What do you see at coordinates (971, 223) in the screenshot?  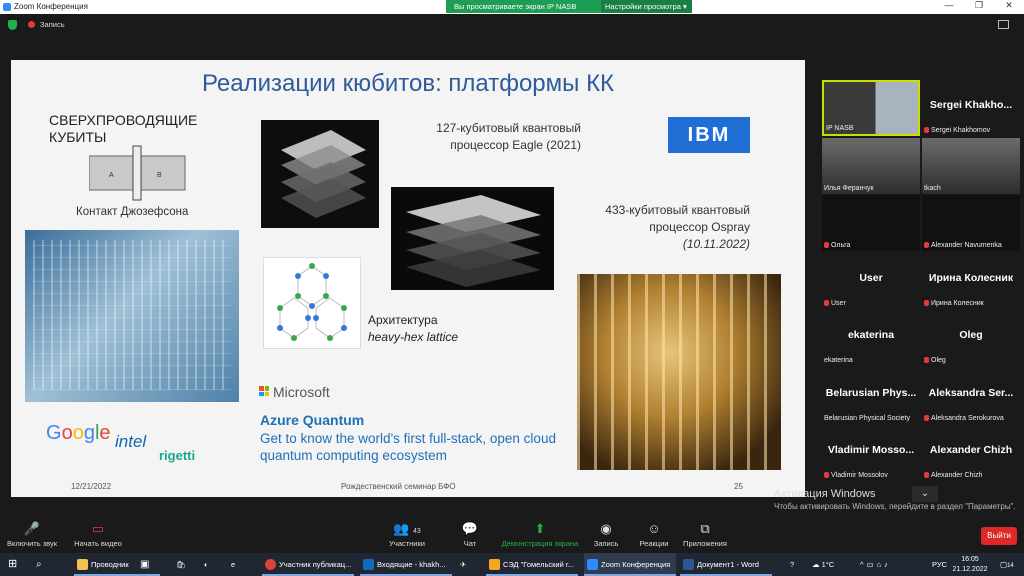 I see `participant-tile: Alexander Navumenka` at bounding box center [971, 223].